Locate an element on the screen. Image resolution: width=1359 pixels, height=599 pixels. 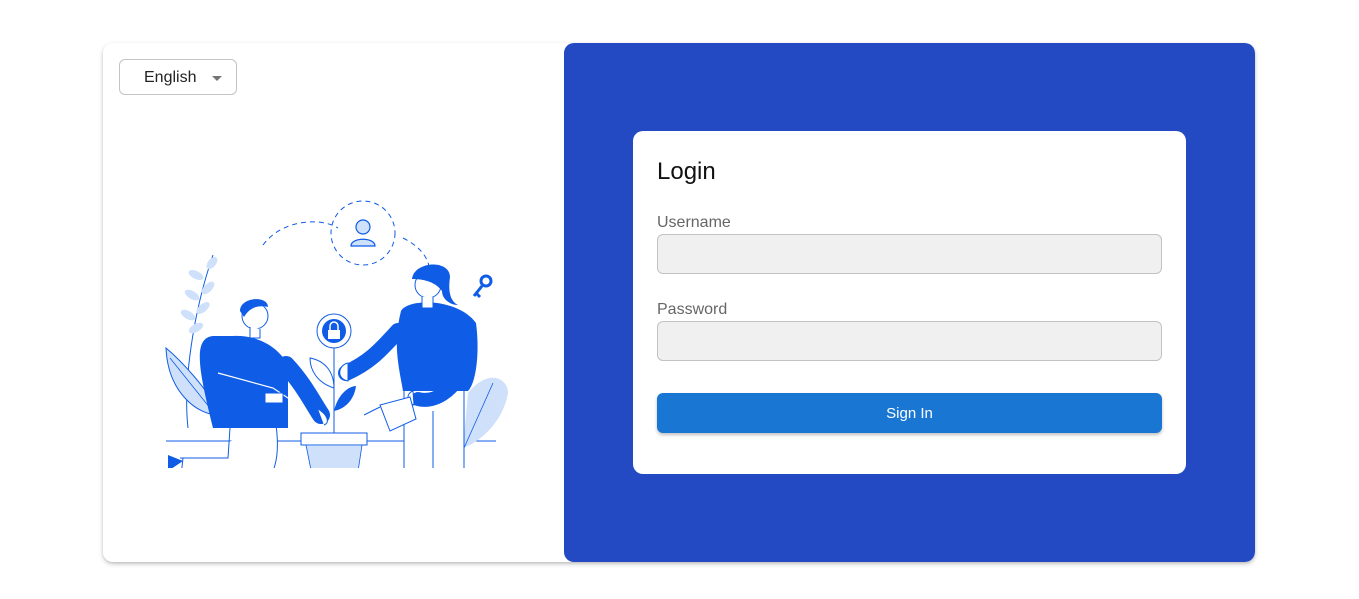
username-input is located at coordinates (909, 254).